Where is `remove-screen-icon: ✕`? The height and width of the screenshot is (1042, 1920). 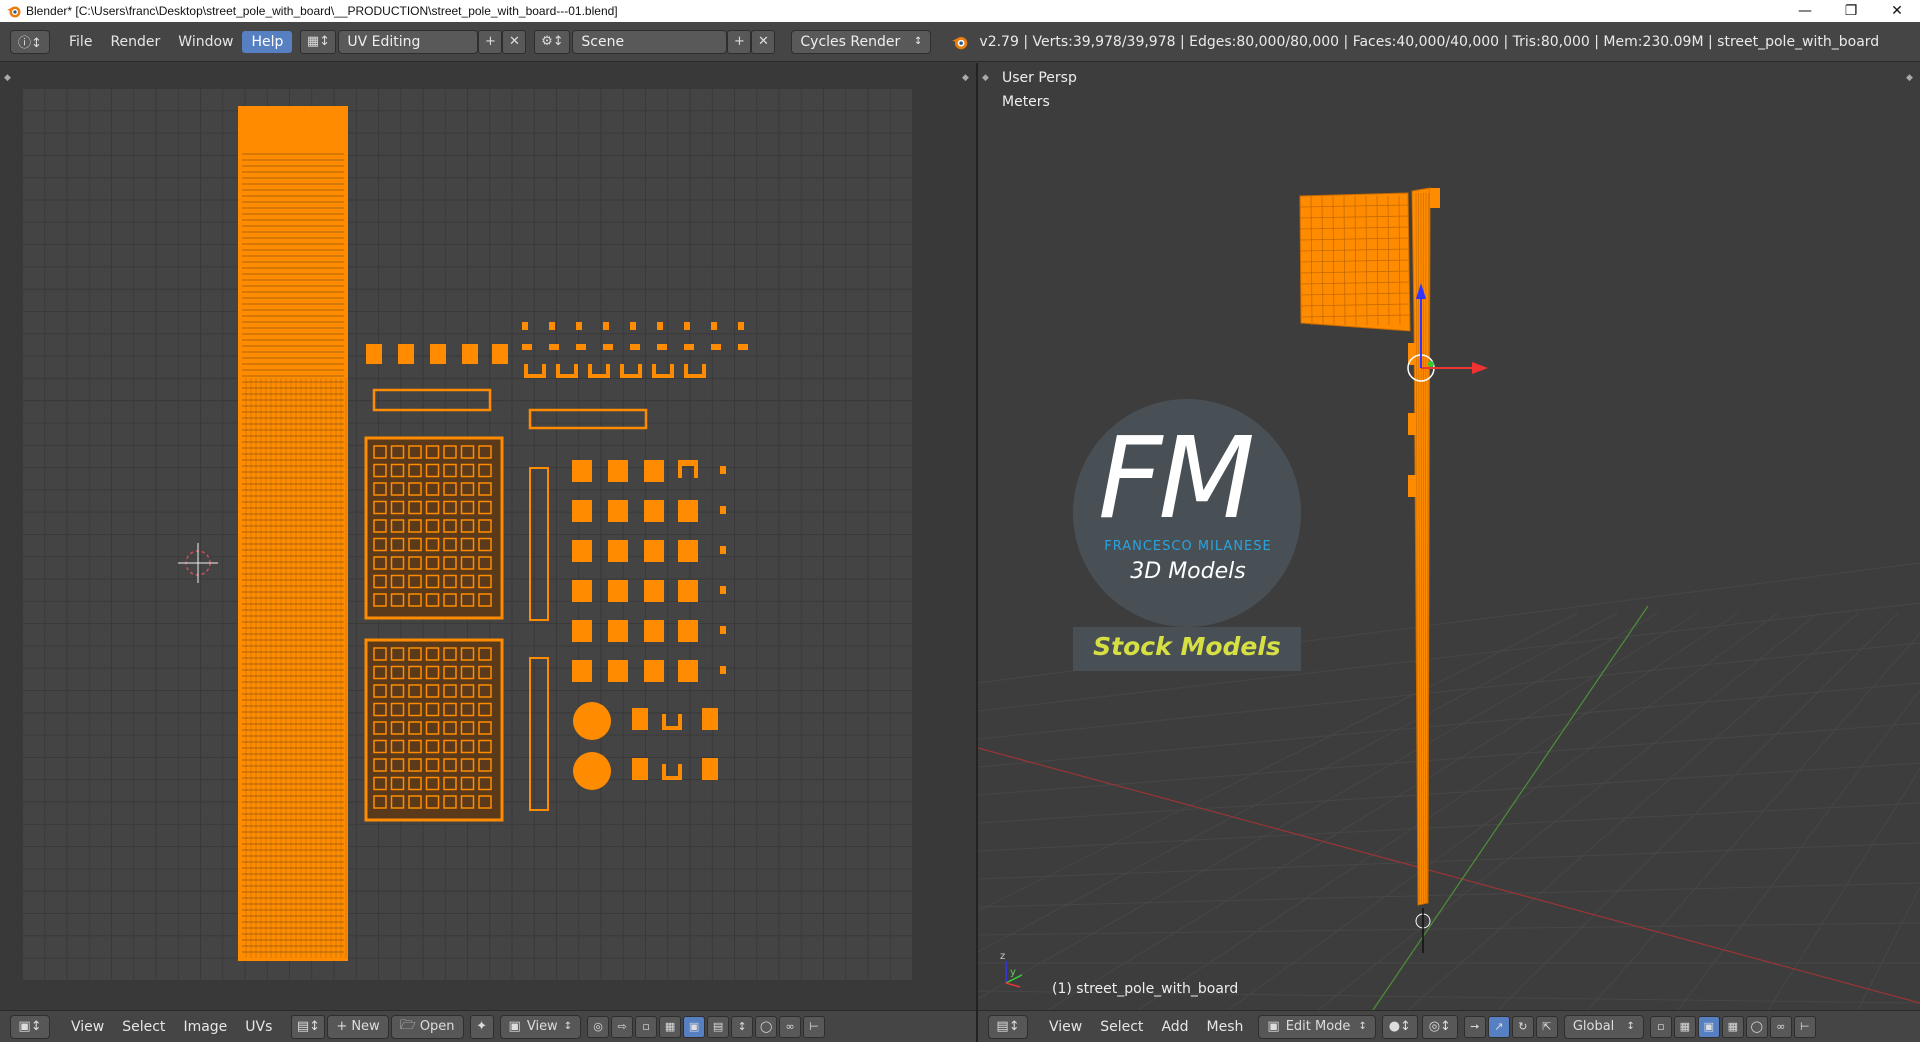 remove-screen-icon: ✕ is located at coordinates (514, 41).